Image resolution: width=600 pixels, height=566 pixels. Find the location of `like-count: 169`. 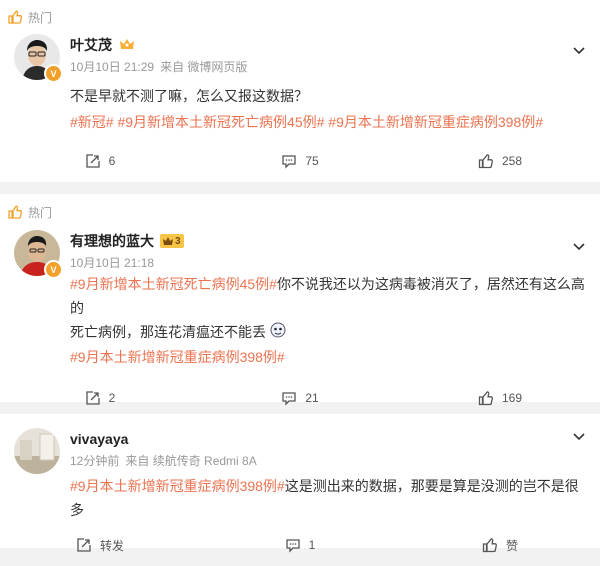

like-count: 169 is located at coordinates (512, 398).